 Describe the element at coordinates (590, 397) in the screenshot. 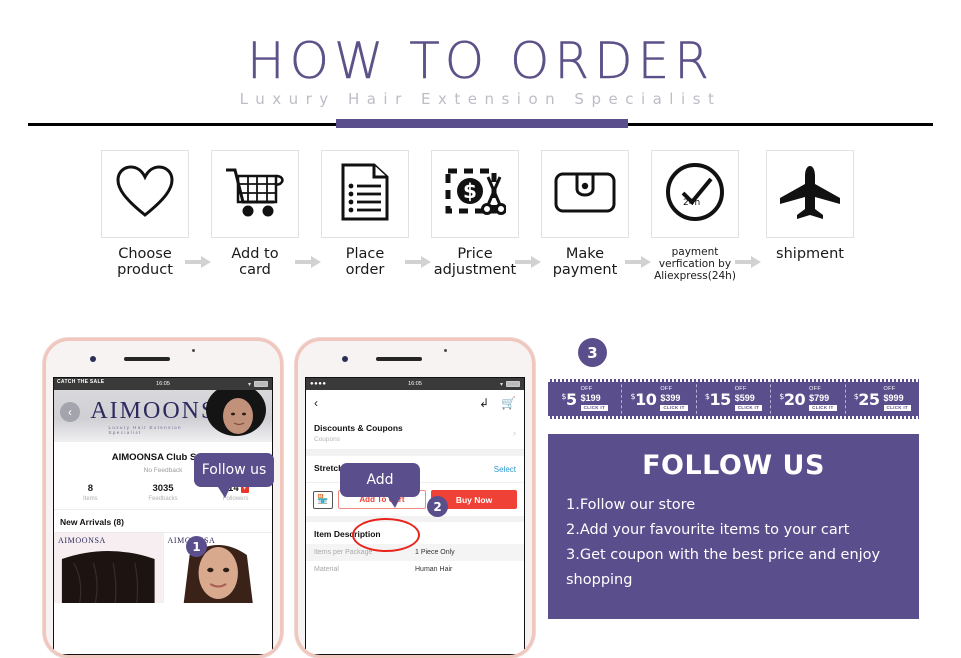

I see `coupon-min-spend: $199` at that location.